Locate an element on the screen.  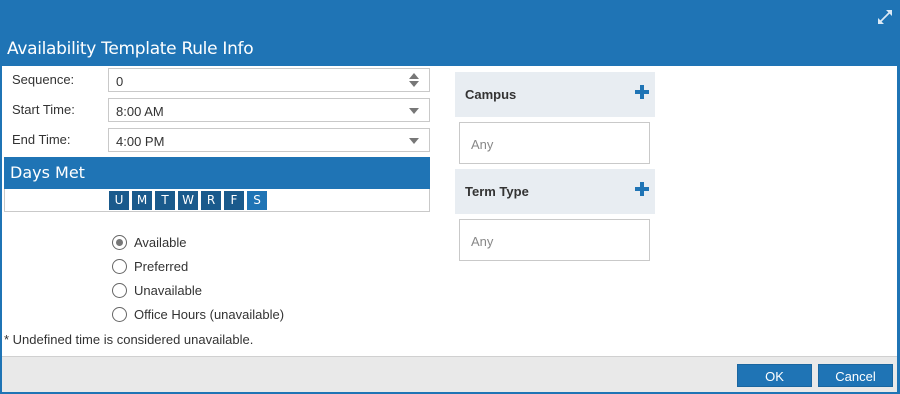
dialog-title: Availability Template Rule Info is located at coordinates (130, 49).